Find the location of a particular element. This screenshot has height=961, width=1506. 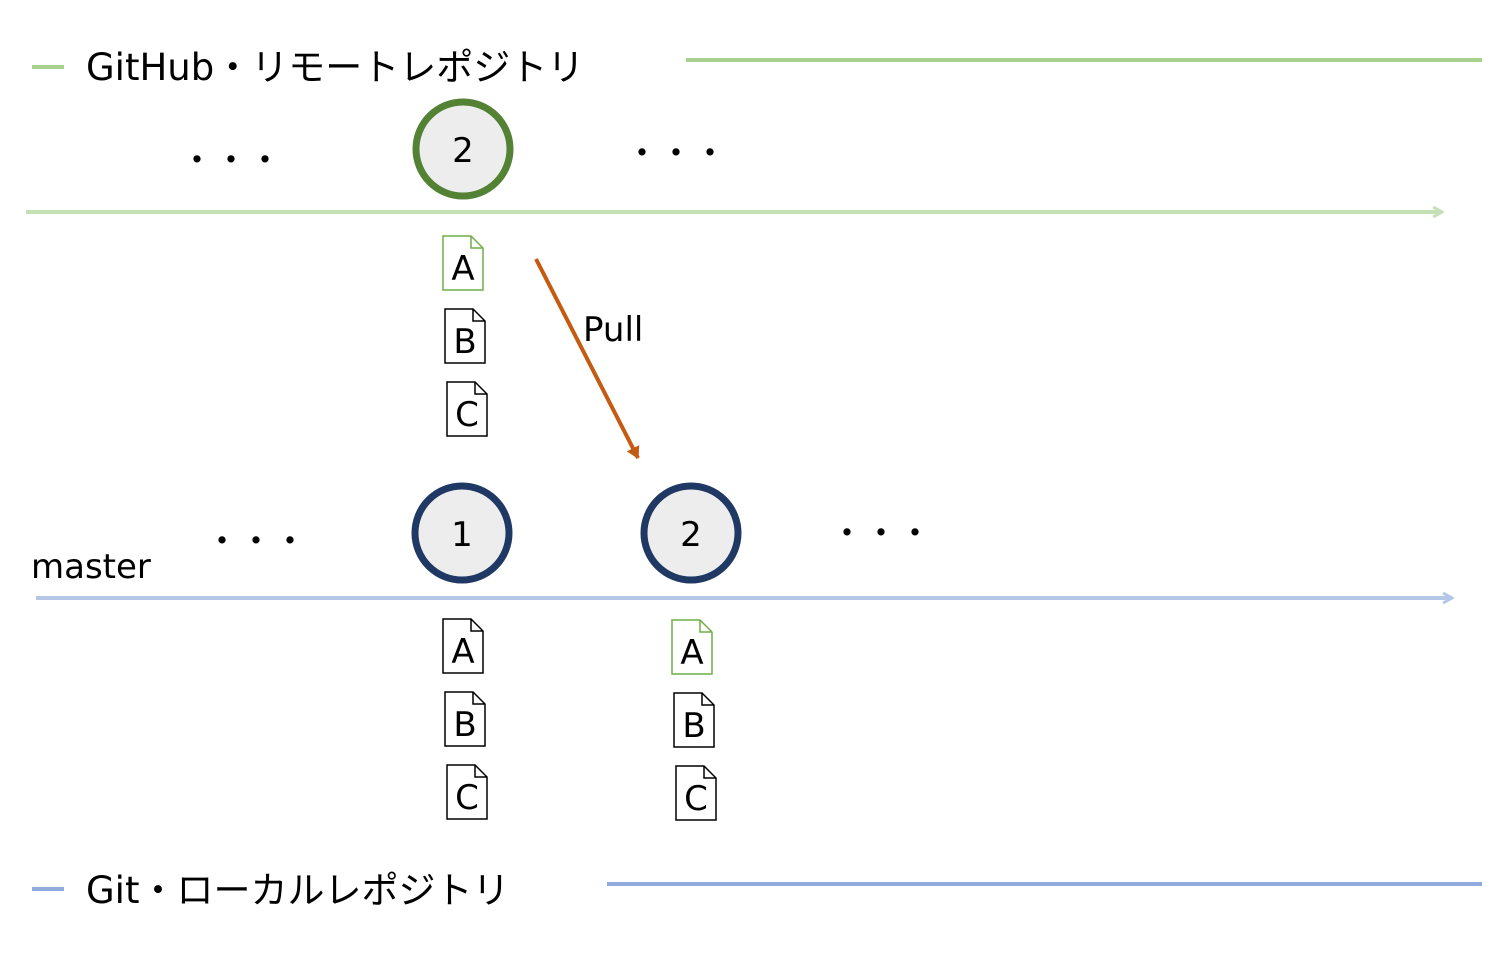

pull-arrow is located at coordinates (587, 358).